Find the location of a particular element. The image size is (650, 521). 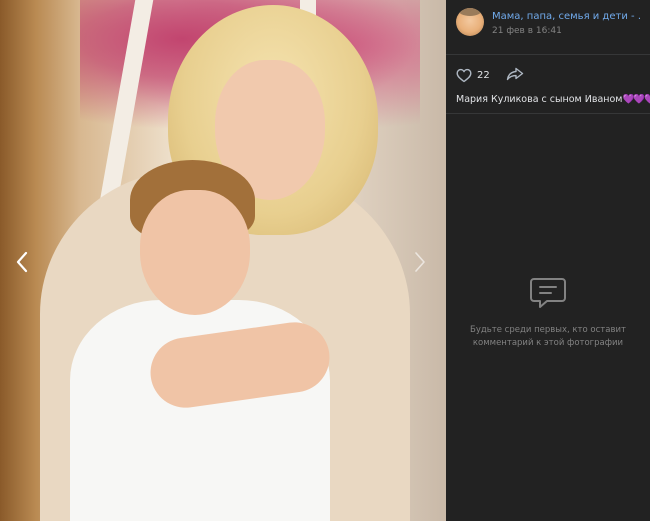

heart-icon is located at coordinates (464, 75).